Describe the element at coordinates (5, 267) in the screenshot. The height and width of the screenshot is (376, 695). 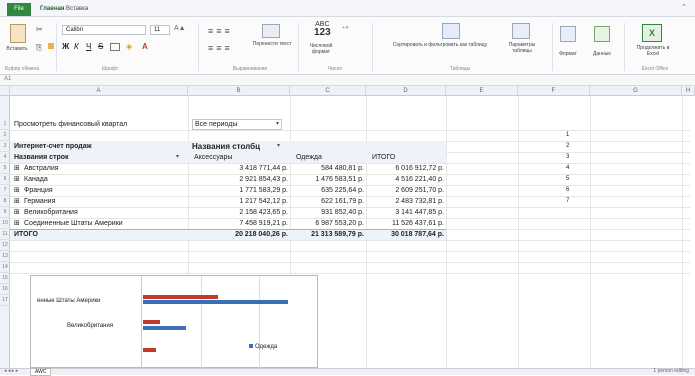
I see `row-header: 14` at that location.